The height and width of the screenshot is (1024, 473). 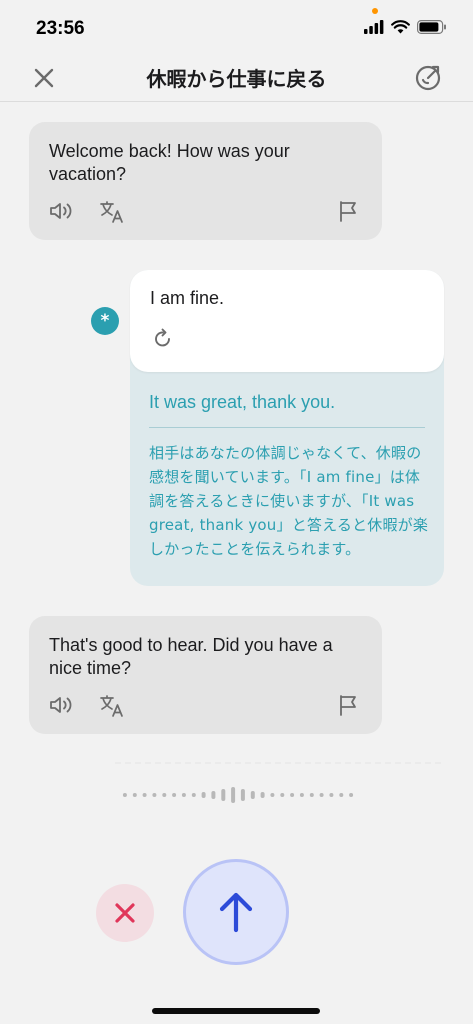 What do you see at coordinates (238, 795) in the screenshot?
I see `voice-waveform` at bounding box center [238, 795].